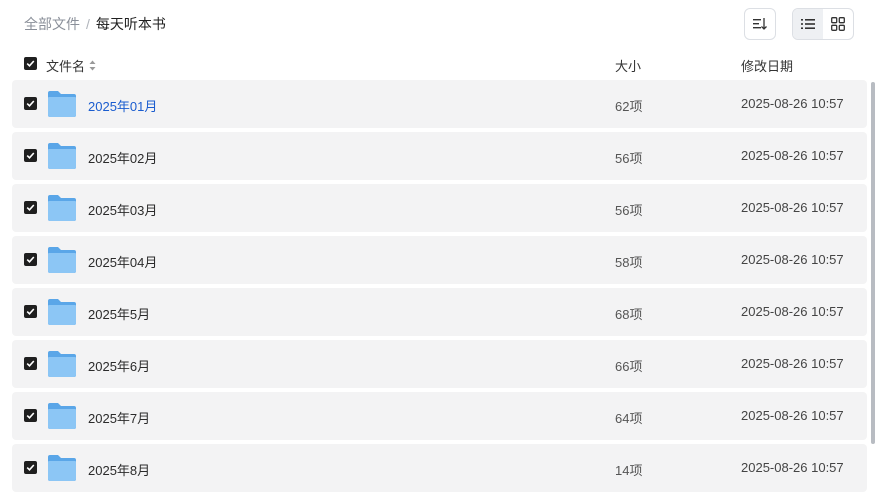 Image resolution: width=878 pixels, height=495 pixels. What do you see at coordinates (629, 262) in the screenshot?
I see `file-size: 58项` at bounding box center [629, 262].